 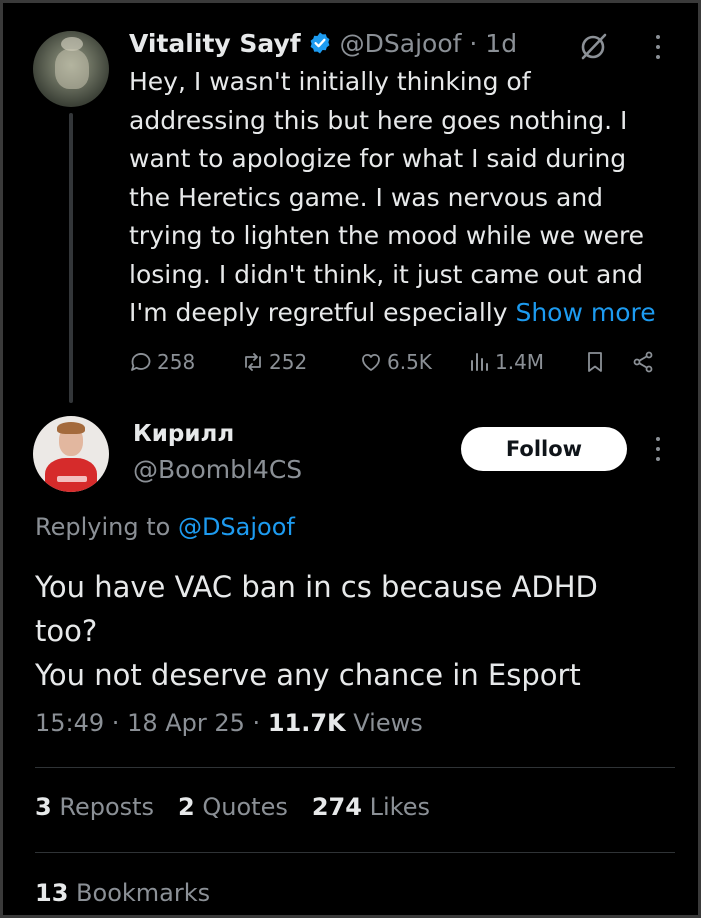 What do you see at coordinates (378, 120) in the screenshot?
I see `parent-text-line: addressing this but here goes nothing. I` at bounding box center [378, 120].